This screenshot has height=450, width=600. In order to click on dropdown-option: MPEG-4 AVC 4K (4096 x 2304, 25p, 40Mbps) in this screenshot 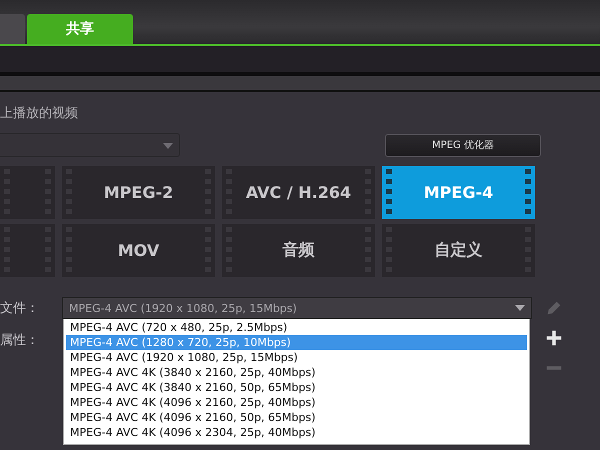, I will do `click(296, 432)`.